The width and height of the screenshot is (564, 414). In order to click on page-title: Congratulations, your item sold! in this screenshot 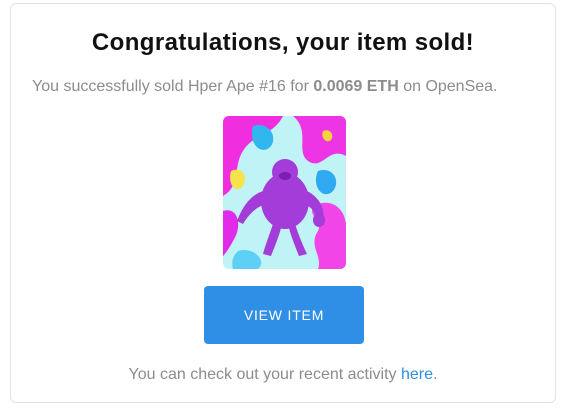, I will do `click(283, 42)`.